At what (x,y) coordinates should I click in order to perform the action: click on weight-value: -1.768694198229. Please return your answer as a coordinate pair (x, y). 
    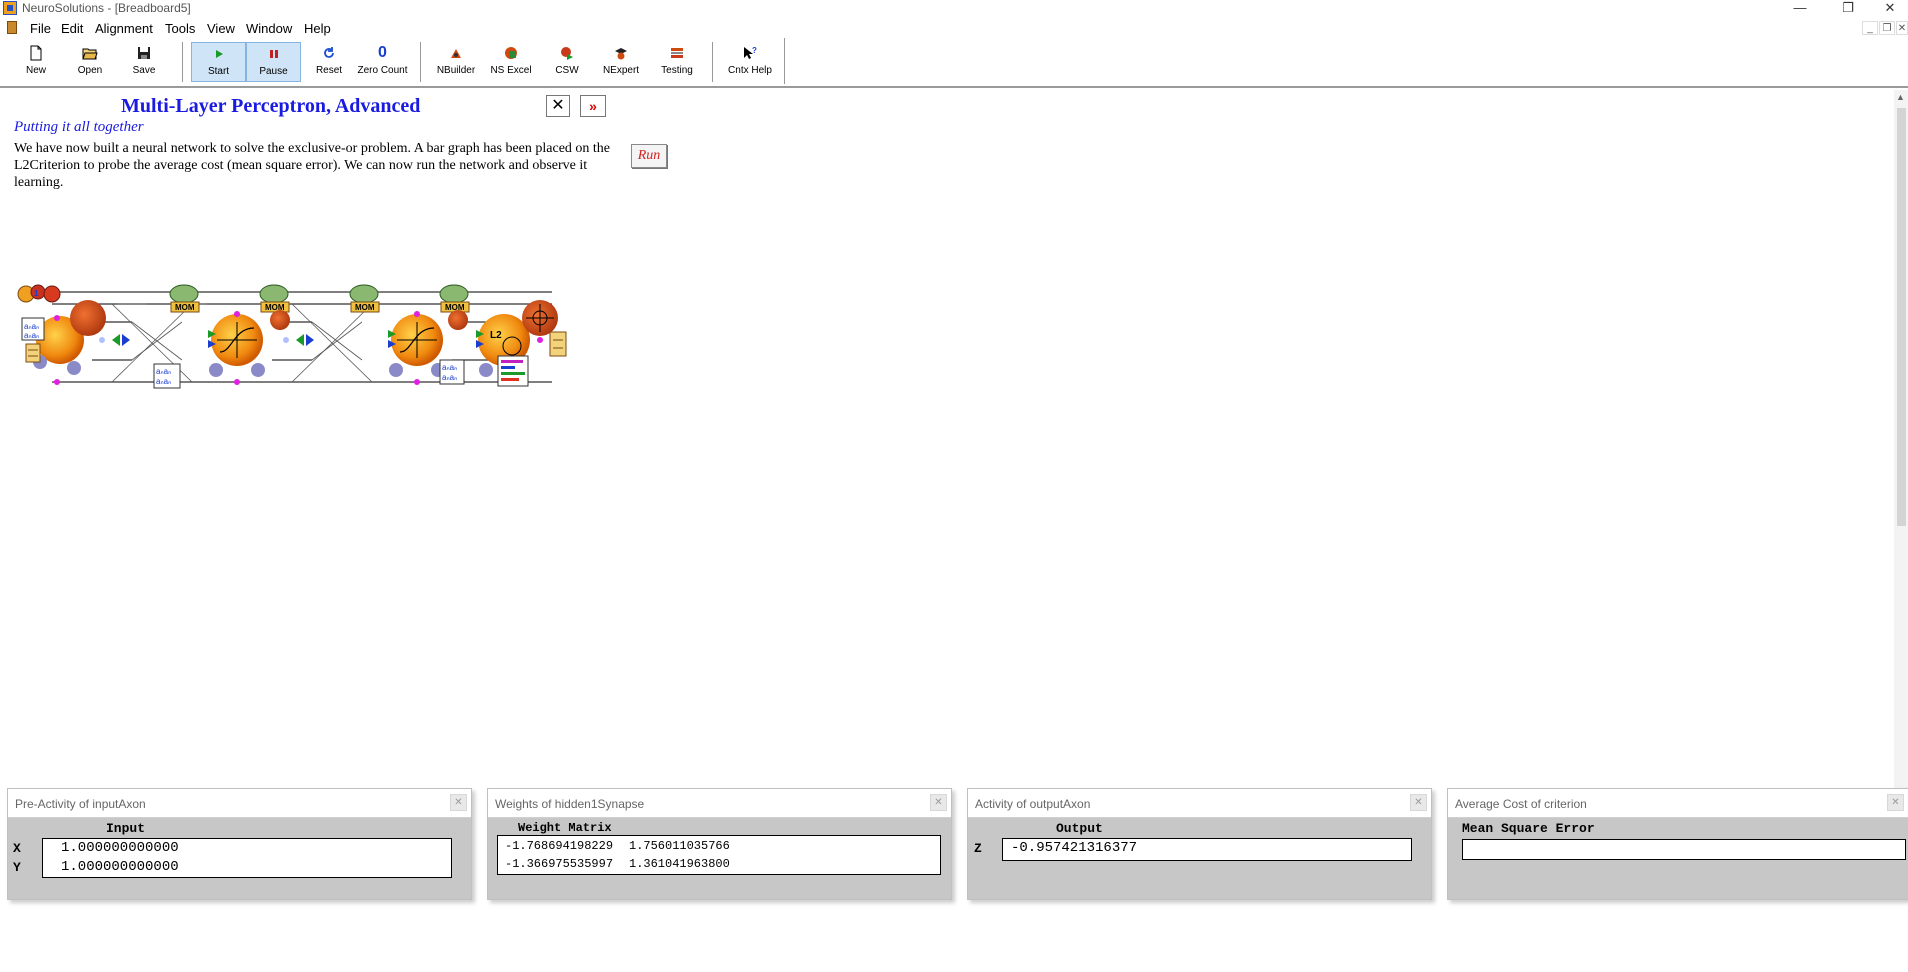
    Looking at the image, I should click on (559, 846).